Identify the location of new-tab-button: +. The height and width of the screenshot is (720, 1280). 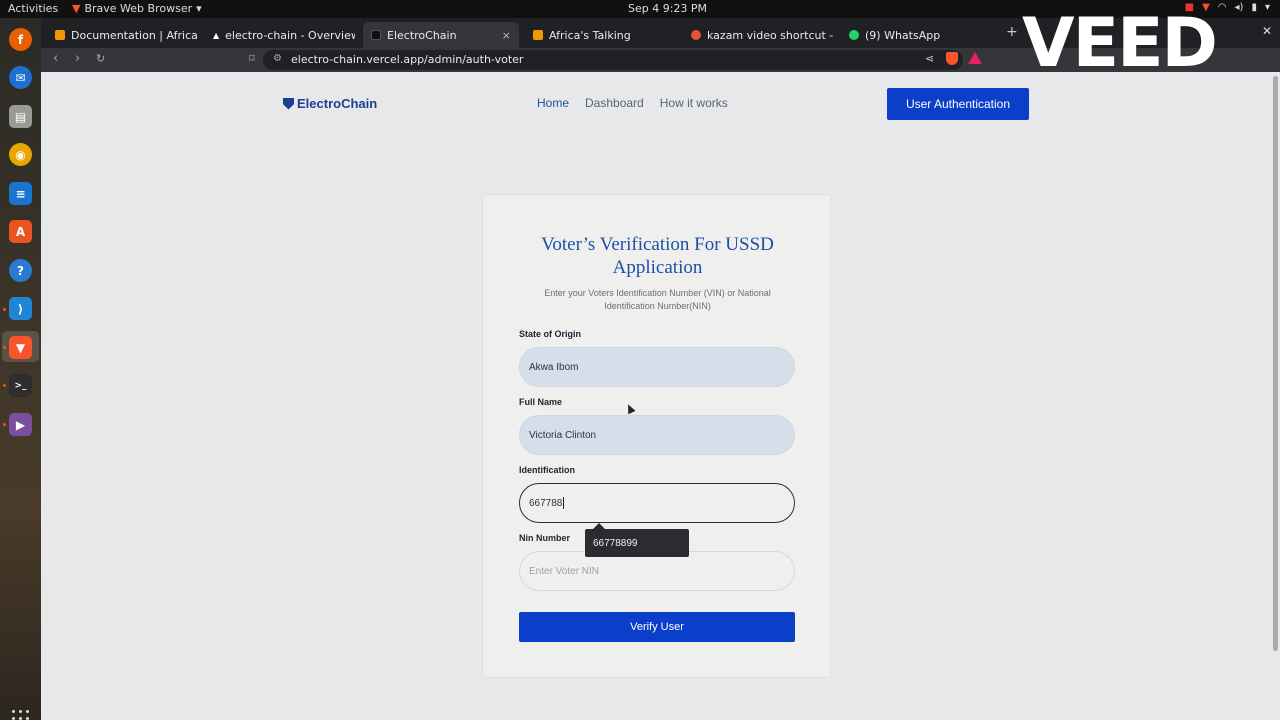
(1012, 32).